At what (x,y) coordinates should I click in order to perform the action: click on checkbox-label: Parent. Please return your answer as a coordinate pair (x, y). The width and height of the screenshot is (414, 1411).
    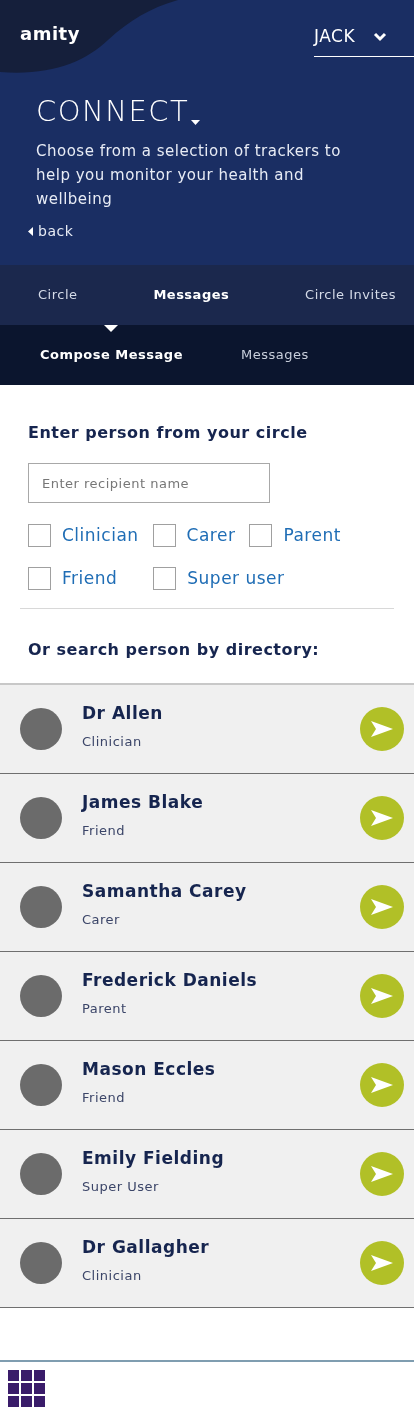
    Looking at the image, I should click on (312, 536).